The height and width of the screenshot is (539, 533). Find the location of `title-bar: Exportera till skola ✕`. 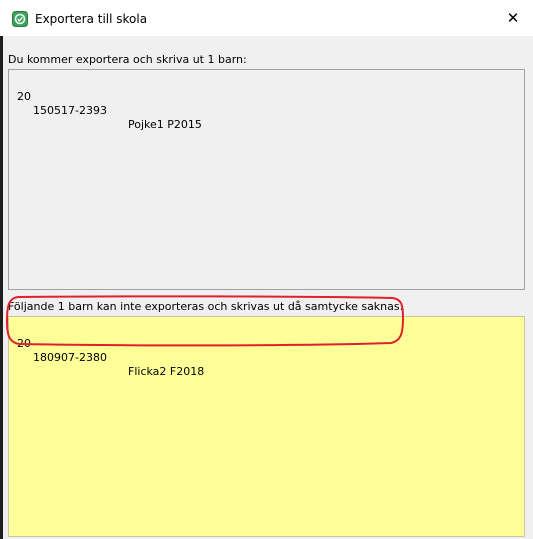

title-bar: Exportera till skola ✕ is located at coordinates (266, 18).